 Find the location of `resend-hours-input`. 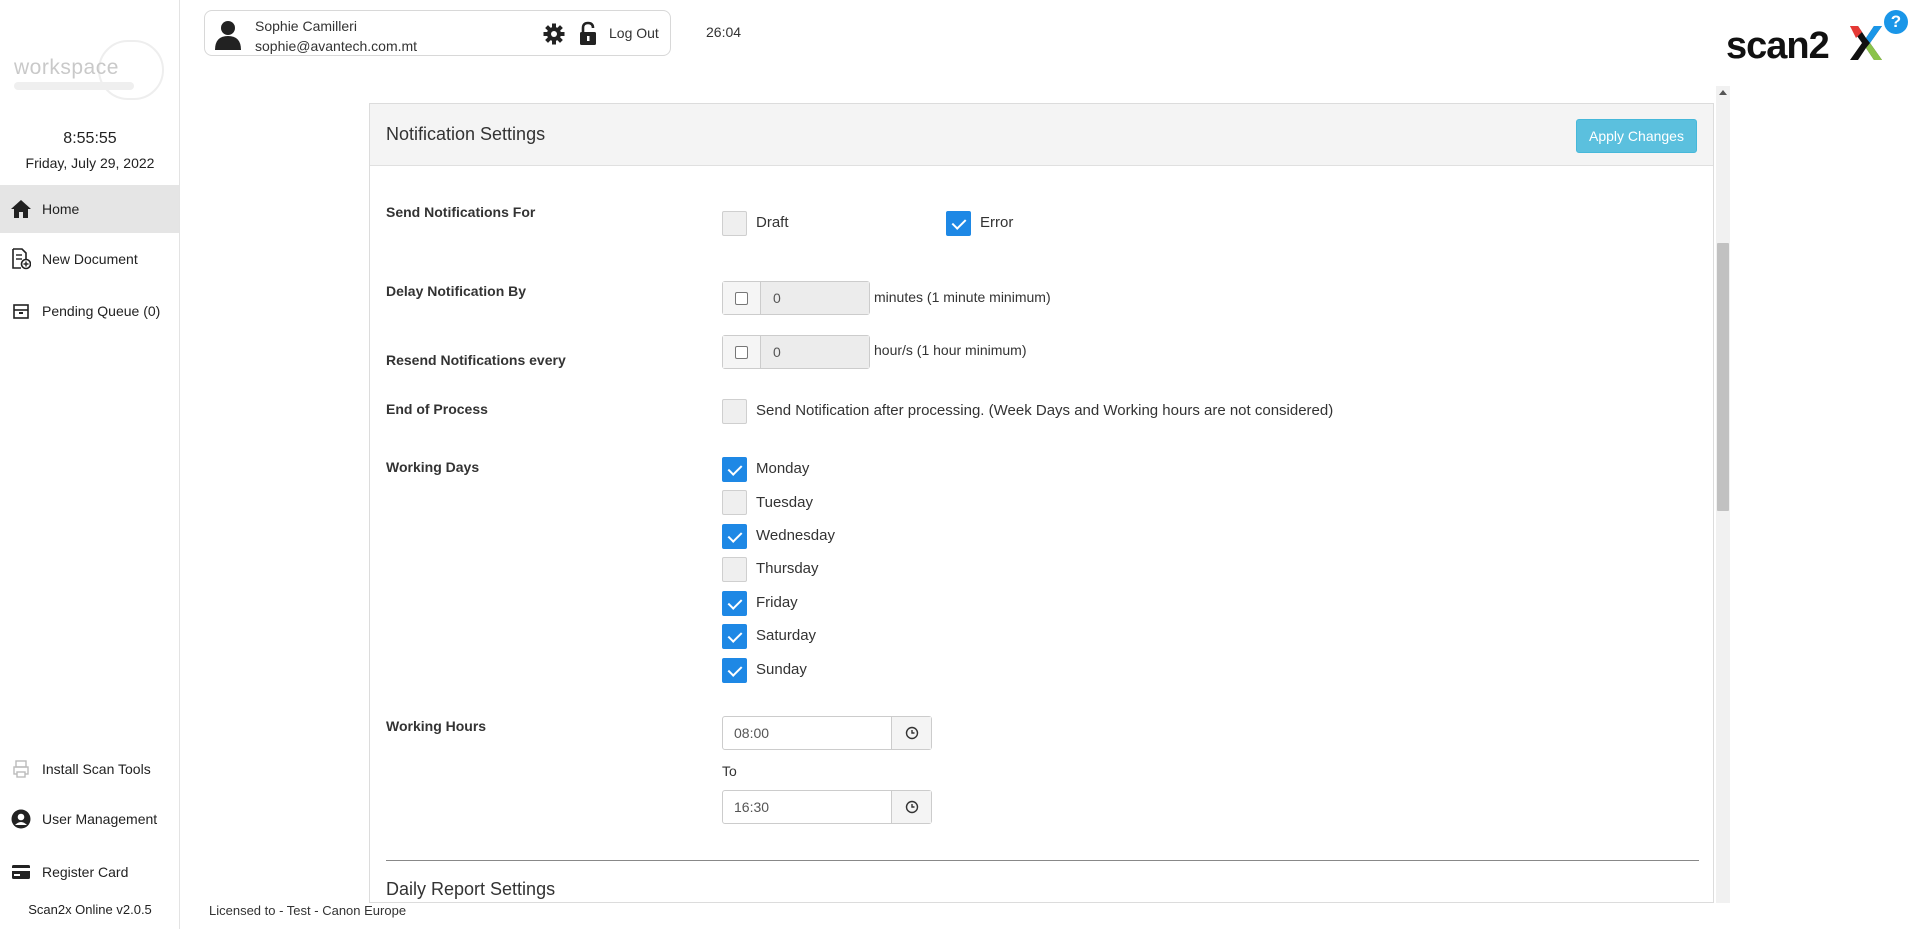

resend-hours-input is located at coordinates (815, 352).